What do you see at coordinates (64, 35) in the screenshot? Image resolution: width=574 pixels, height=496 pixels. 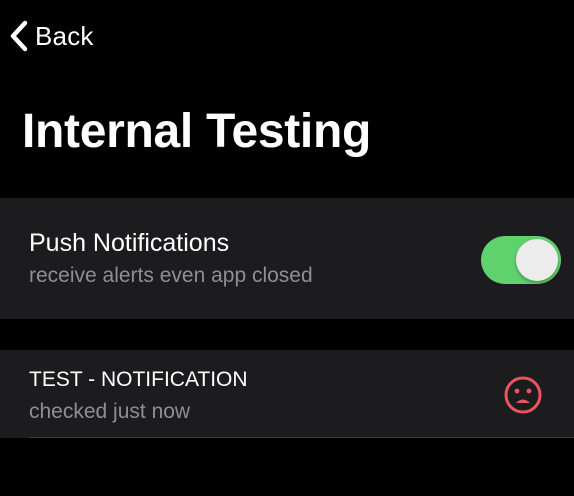 I see `back-label: Back` at bounding box center [64, 35].